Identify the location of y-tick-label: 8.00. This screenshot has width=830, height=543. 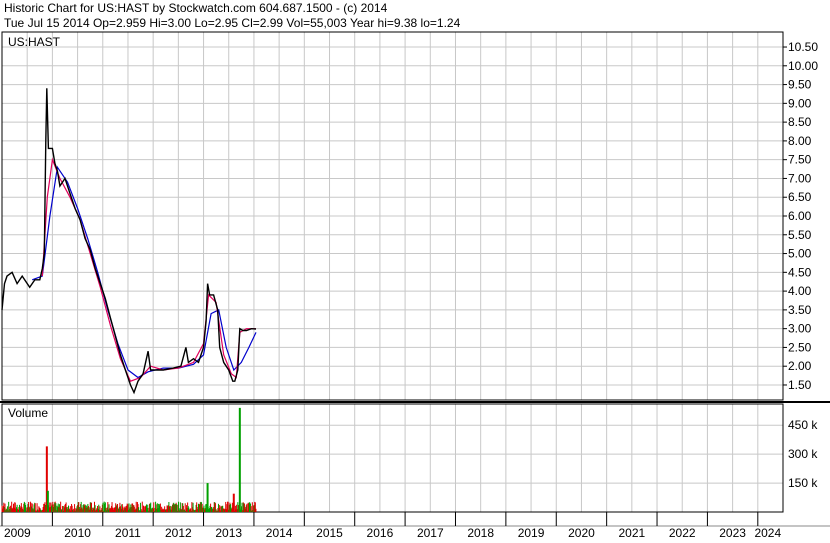
(800, 141).